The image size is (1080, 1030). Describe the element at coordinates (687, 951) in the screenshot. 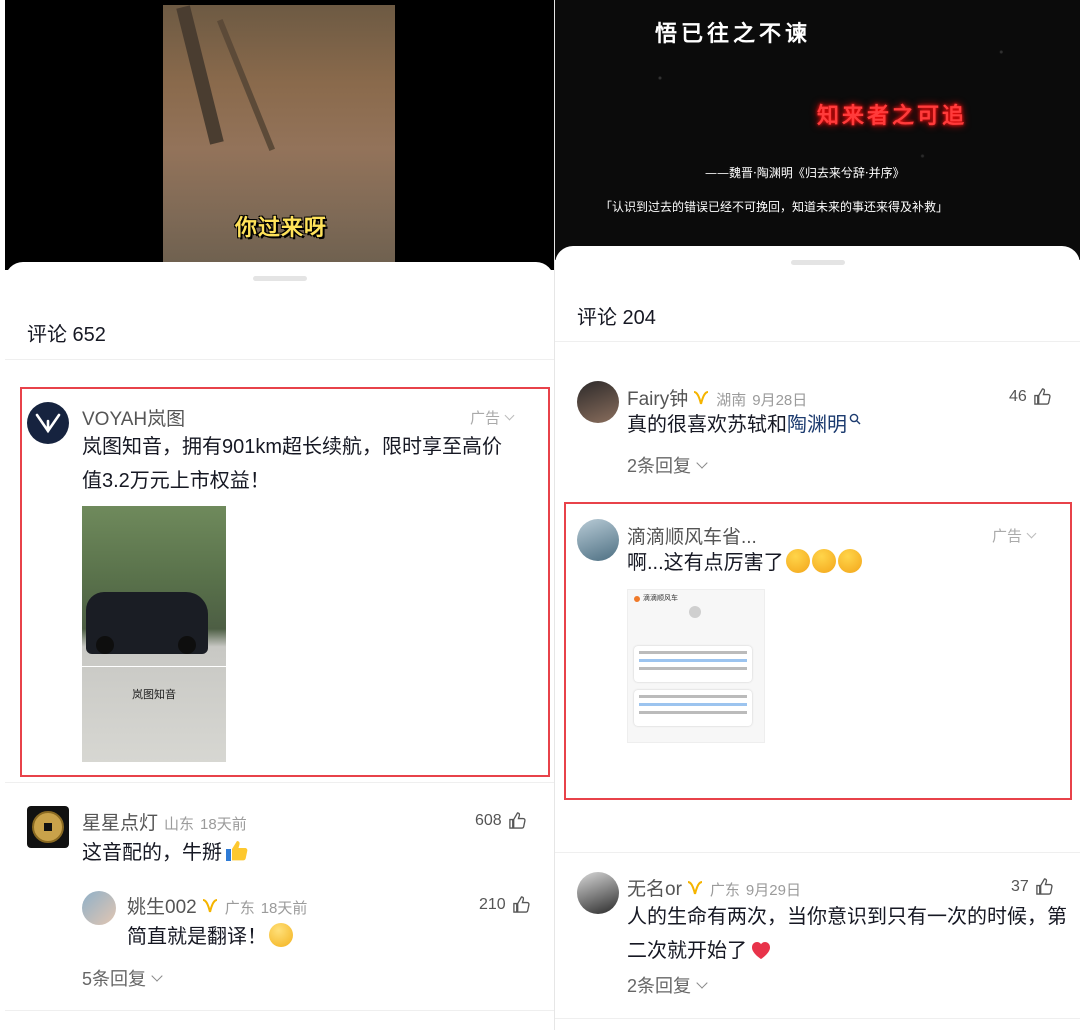

I see `comment-text-content: 二次就开始了` at that location.